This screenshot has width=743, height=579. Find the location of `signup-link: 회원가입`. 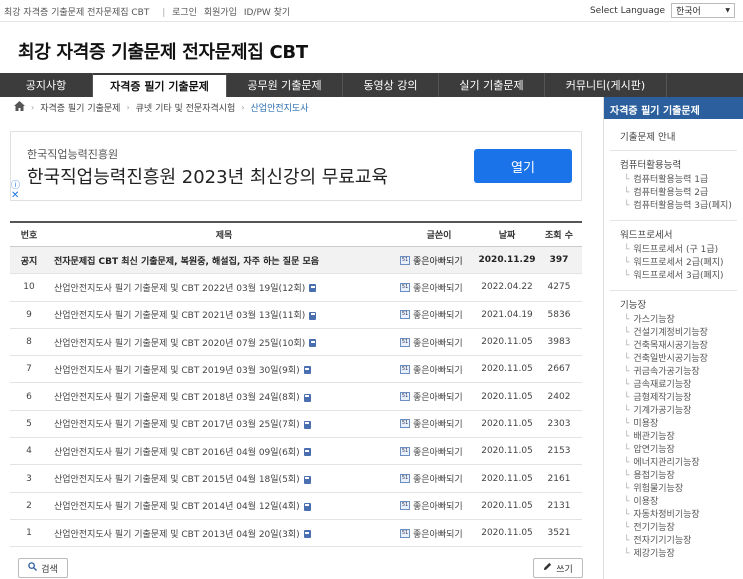

signup-link: 회원가입 is located at coordinates (220, 13).